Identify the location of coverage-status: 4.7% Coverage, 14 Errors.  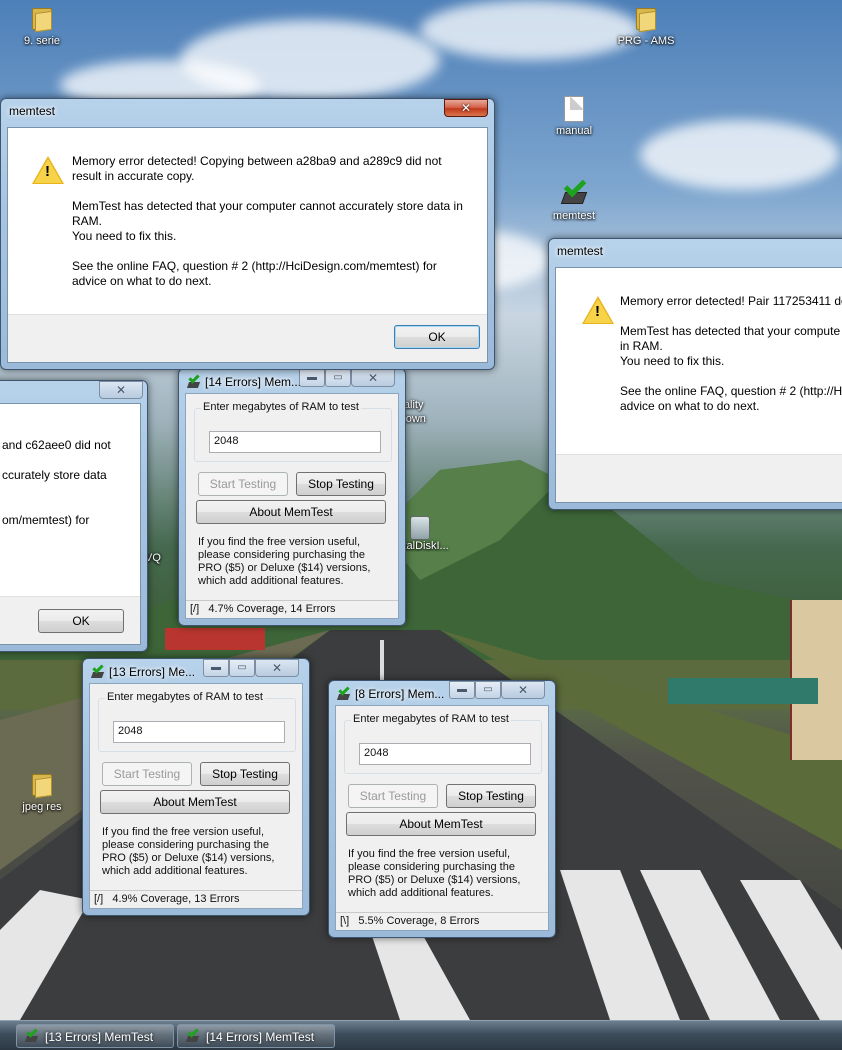
(272, 609).